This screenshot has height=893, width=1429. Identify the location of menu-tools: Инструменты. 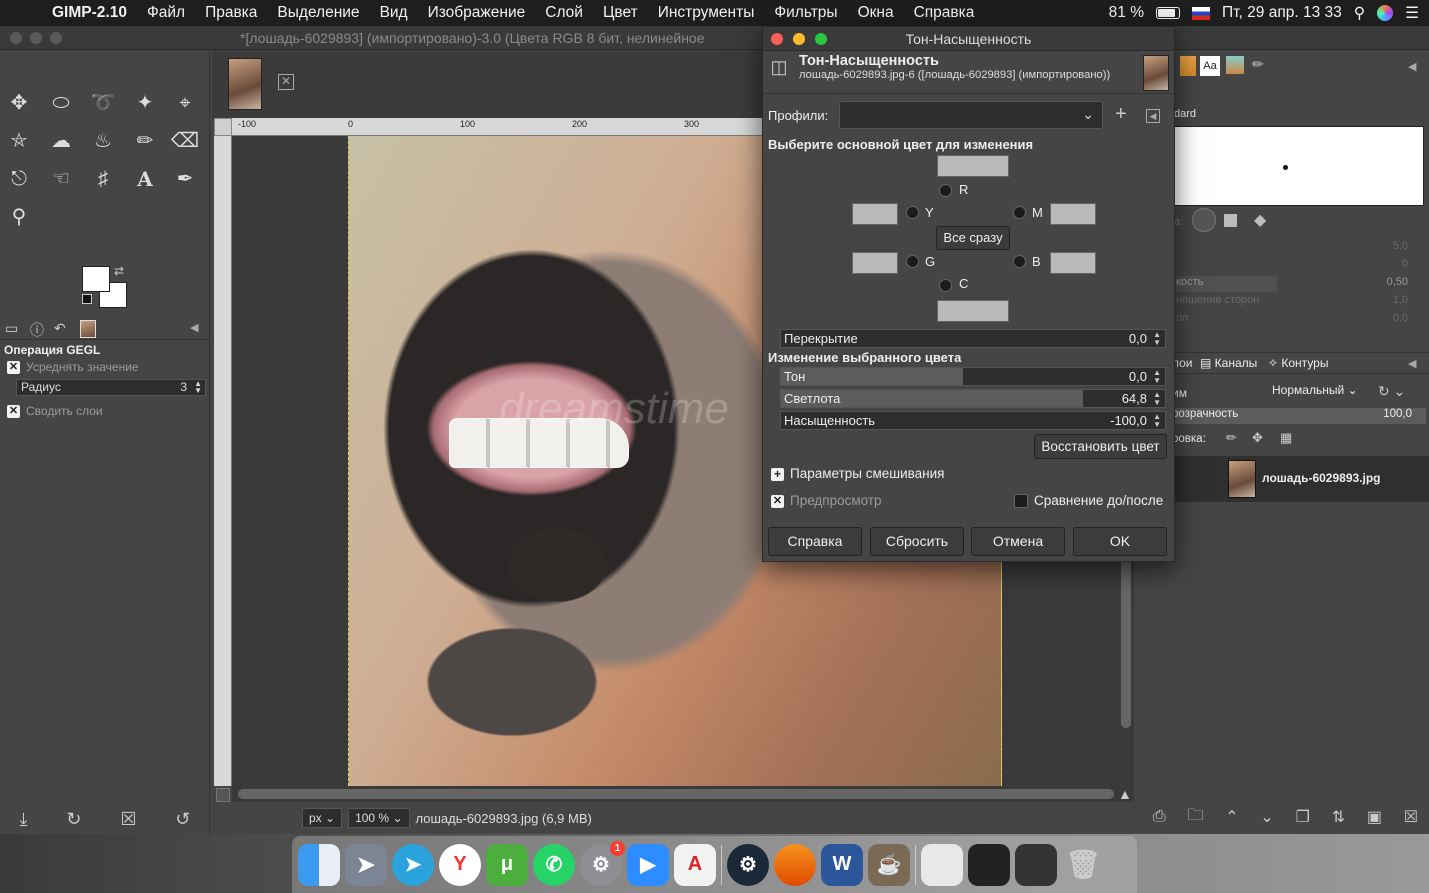
(706, 13).